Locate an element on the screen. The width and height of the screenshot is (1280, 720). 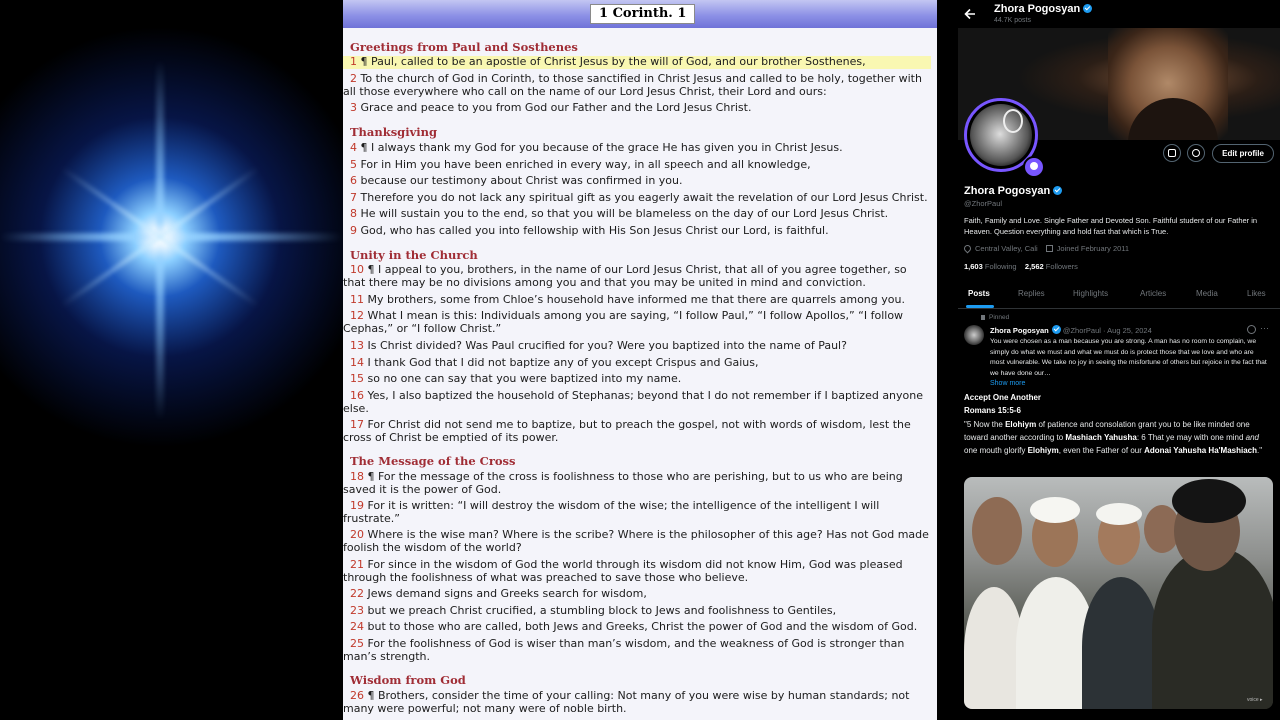
section-heading: Thanksgiving is located at coordinates (394, 132).